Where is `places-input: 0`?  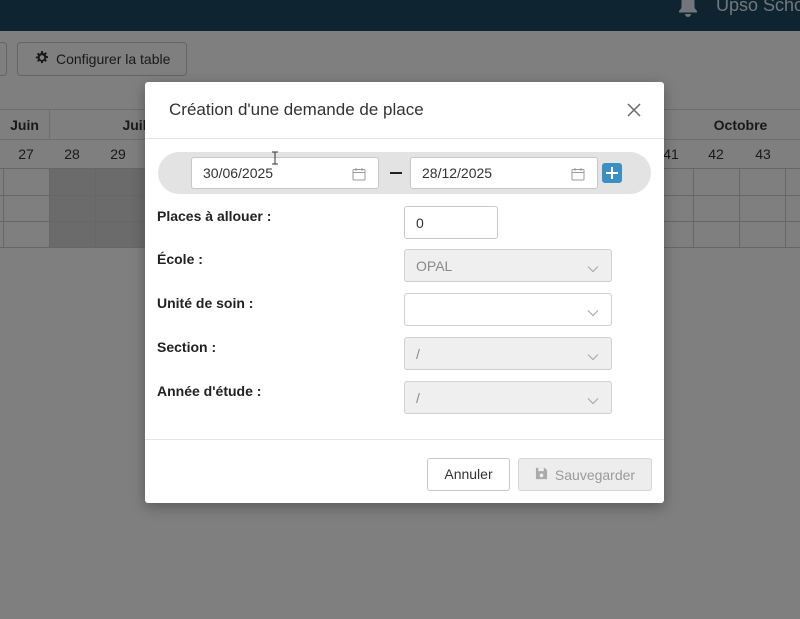 places-input: 0 is located at coordinates (451, 222).